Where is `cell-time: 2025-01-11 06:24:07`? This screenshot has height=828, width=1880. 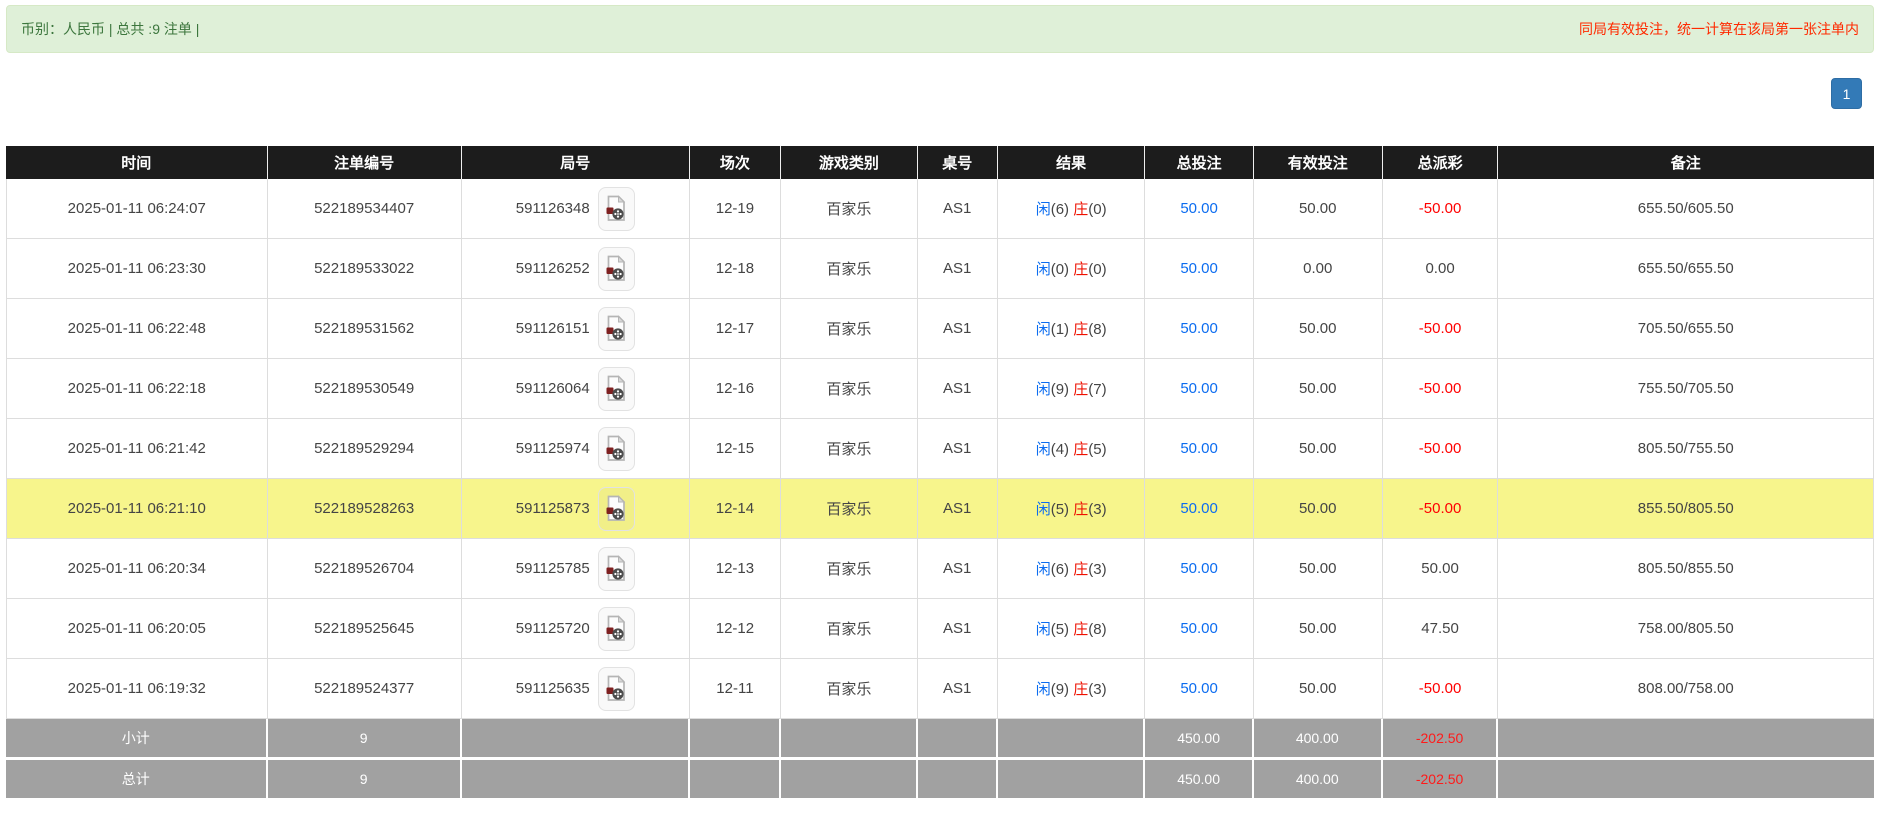 cell-time: 2025-01-11 06:24:07 is located at coordinates (137, 209).